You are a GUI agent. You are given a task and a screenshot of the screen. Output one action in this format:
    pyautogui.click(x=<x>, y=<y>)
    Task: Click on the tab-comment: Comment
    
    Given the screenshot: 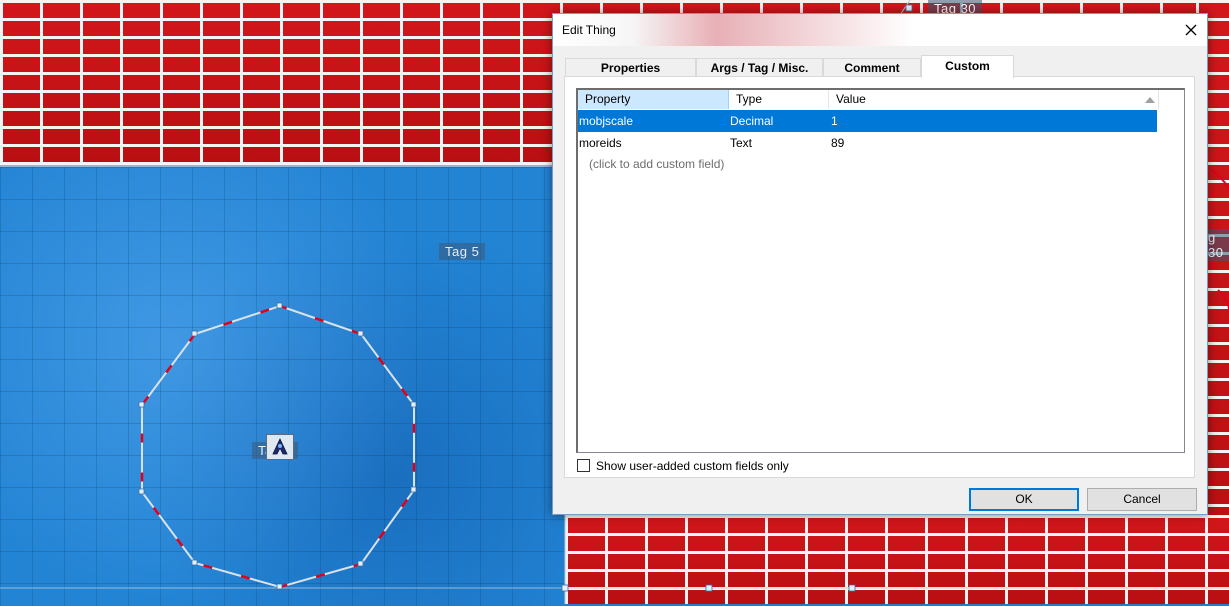 What is the action you would take?
    pyautogui.click(x=872, y=67)
    